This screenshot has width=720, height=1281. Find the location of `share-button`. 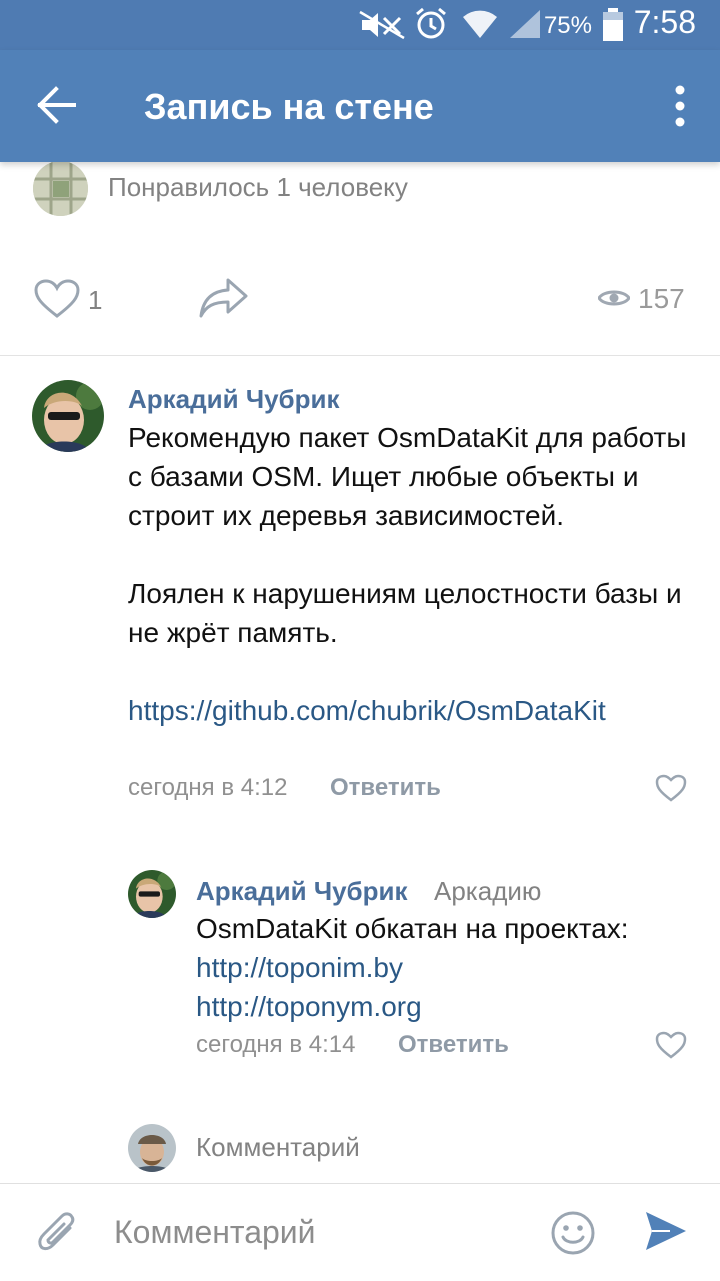

share-button is located at coordinates (224, 299).